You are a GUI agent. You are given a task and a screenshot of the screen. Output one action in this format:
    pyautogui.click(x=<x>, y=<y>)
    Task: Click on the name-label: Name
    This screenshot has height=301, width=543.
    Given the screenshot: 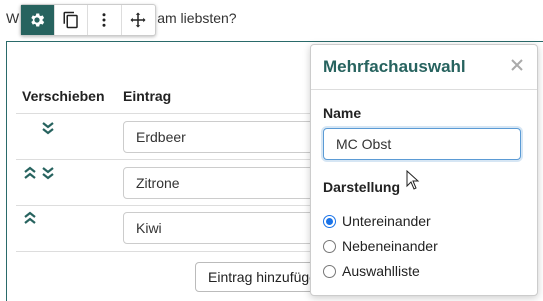 What is the action you would take?
    pyautogui.click(x=342, y=113)
    